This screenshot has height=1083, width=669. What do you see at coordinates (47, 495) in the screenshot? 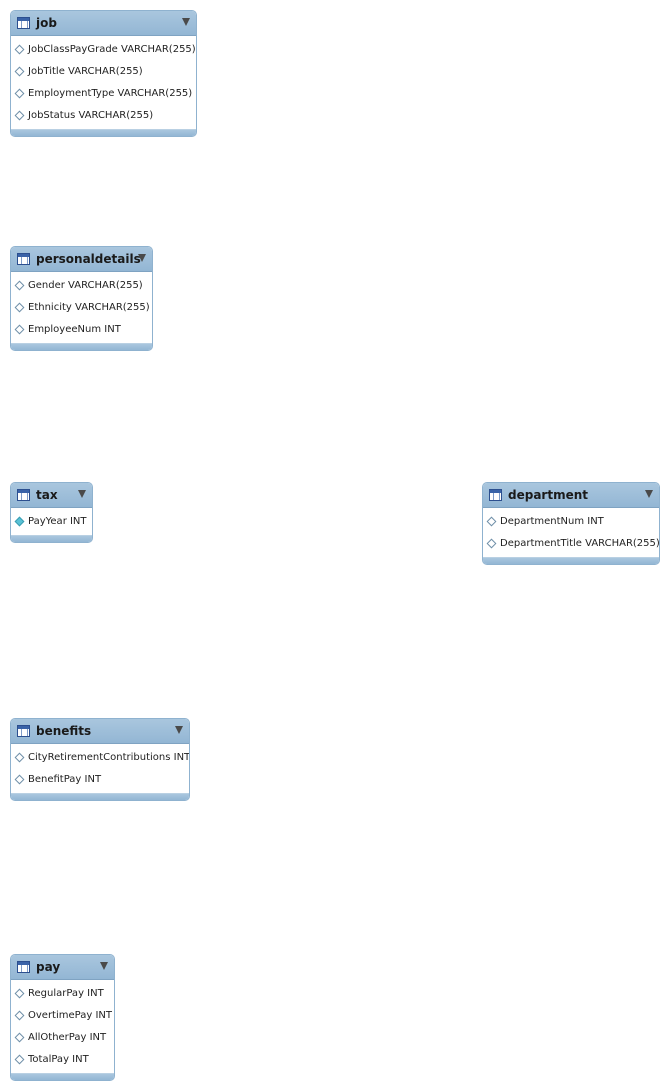
I see `table-name: tax` at bounding box center [47, 495].